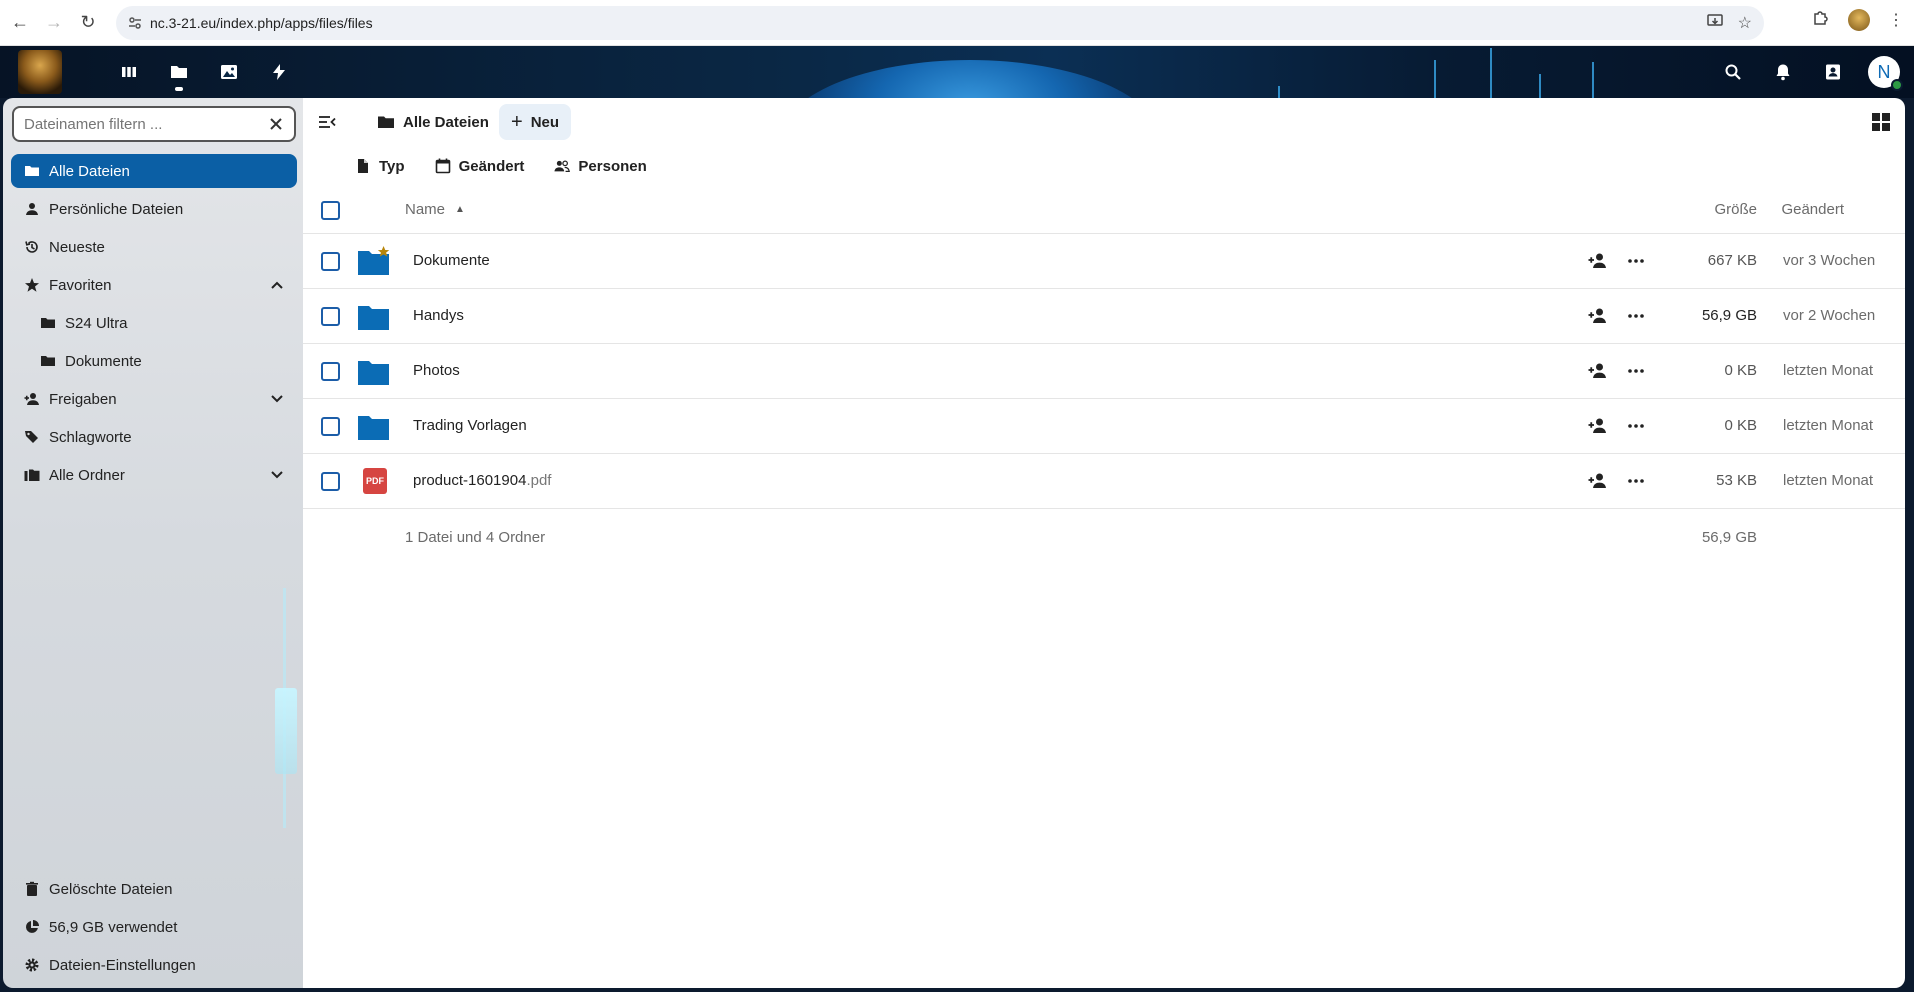 This screenshot has height=992, width=1914. Describe the element at coordinates (1859, 19) in the screenshot. I see `browser-profile-avatar` at that location.